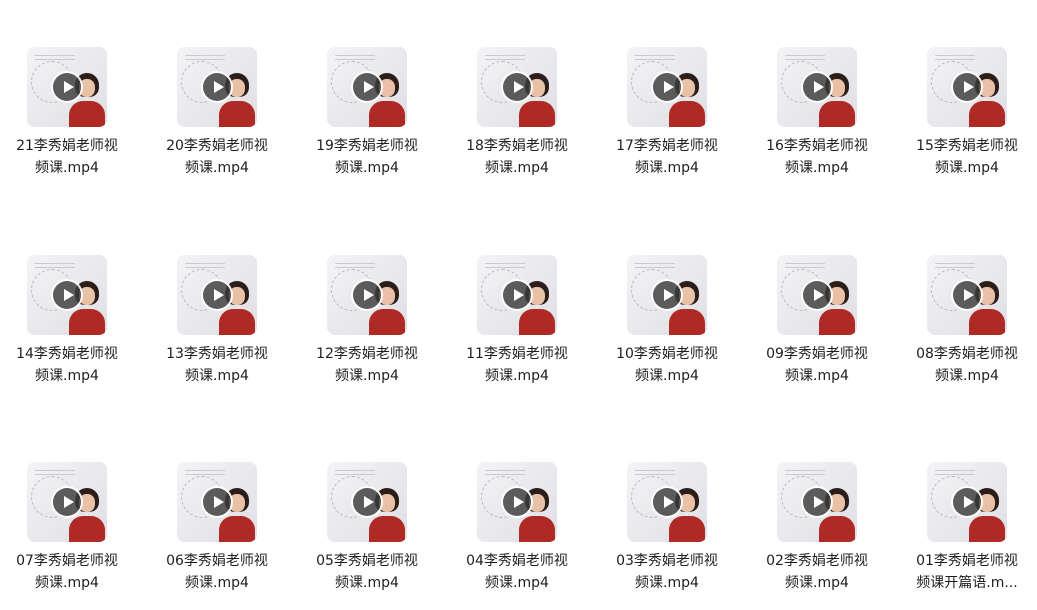 Image resolution: width=1037 pixels, height=610 pixels. I want to click on file-name: 16李秀娟老师视 频课.mp4, so click(817, 157).